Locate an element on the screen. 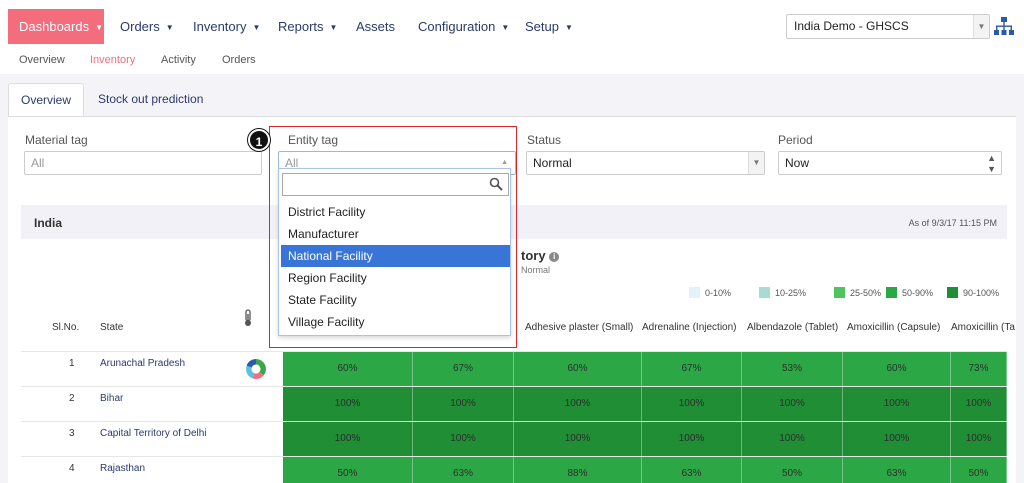 The image size is (1024, 483). legend-item: 0-10% is located at coordinates (710, 292).